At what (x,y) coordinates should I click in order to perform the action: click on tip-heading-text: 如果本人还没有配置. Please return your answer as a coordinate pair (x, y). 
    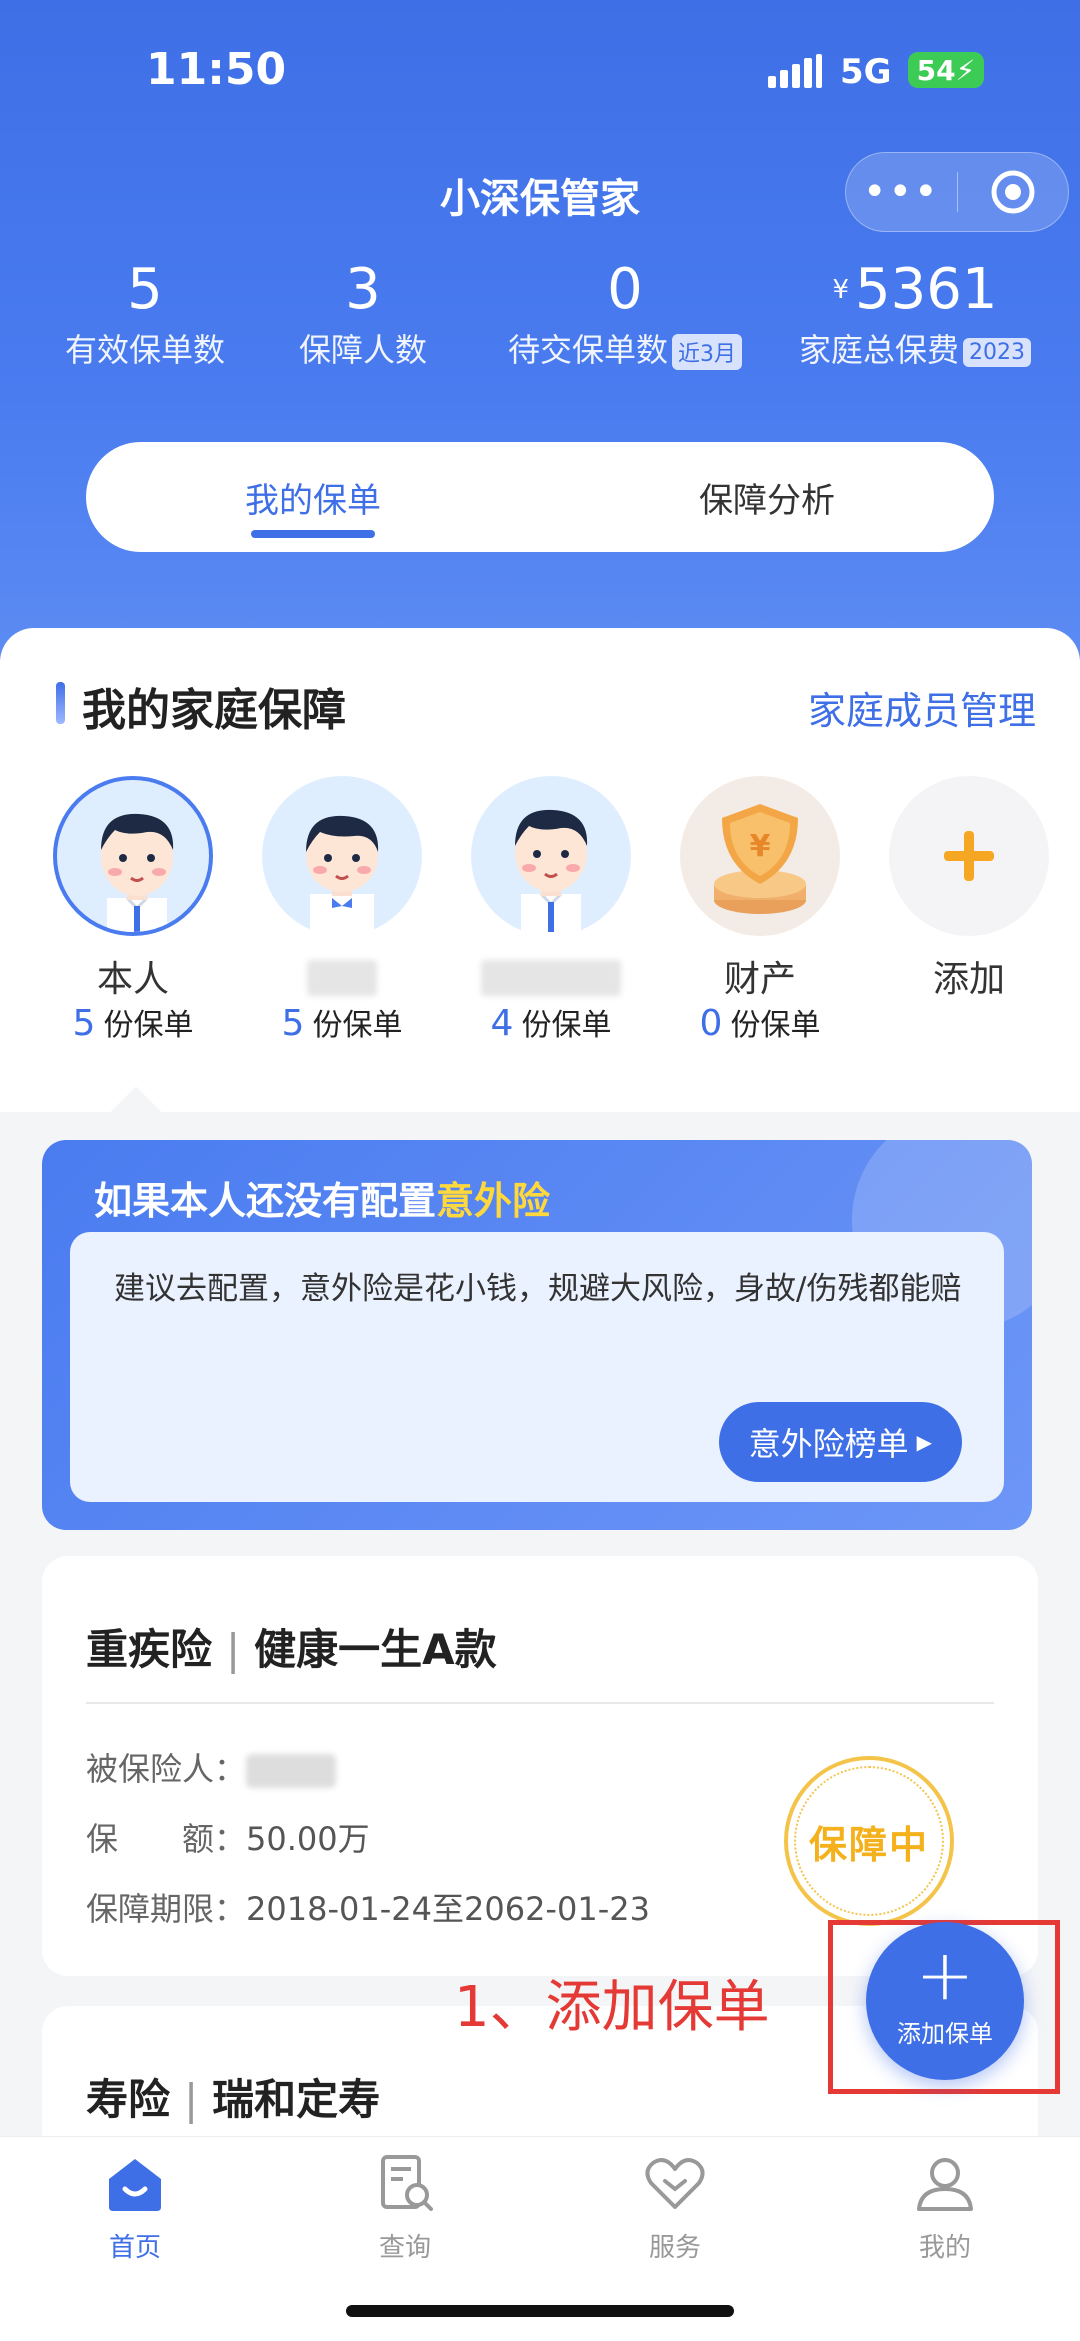
    Looking at the image, I should click on (265, 1201).